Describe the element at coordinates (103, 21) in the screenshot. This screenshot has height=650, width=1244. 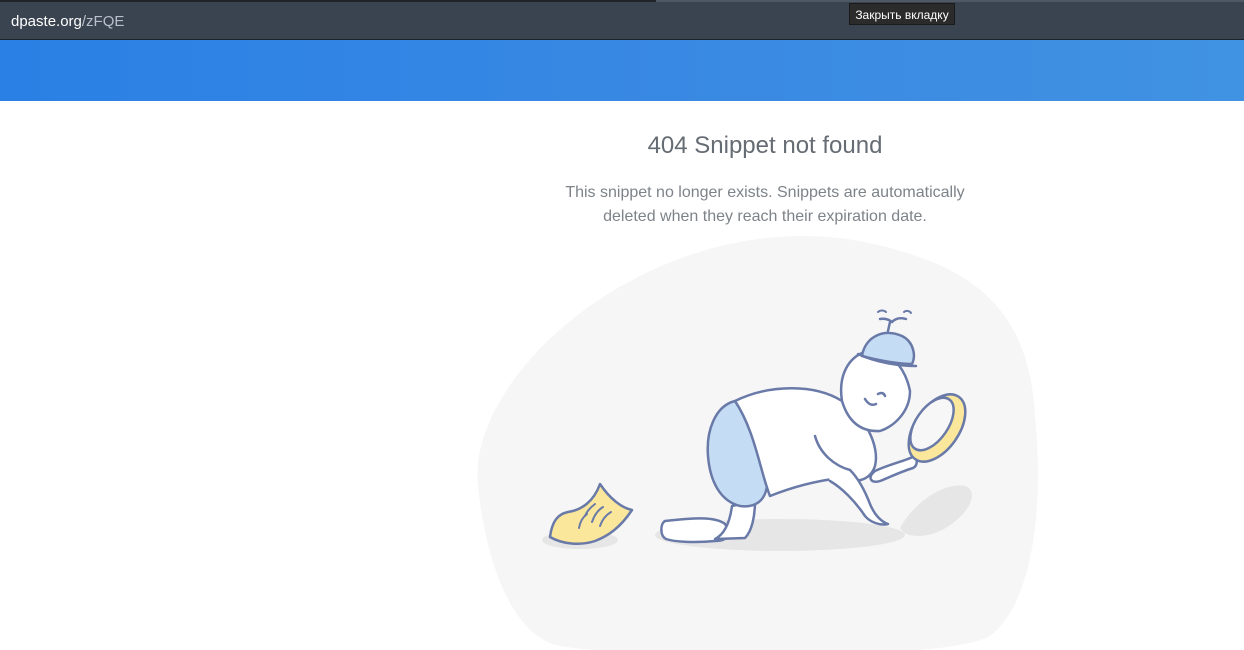
I see `url-path: /zFQE` at that location.